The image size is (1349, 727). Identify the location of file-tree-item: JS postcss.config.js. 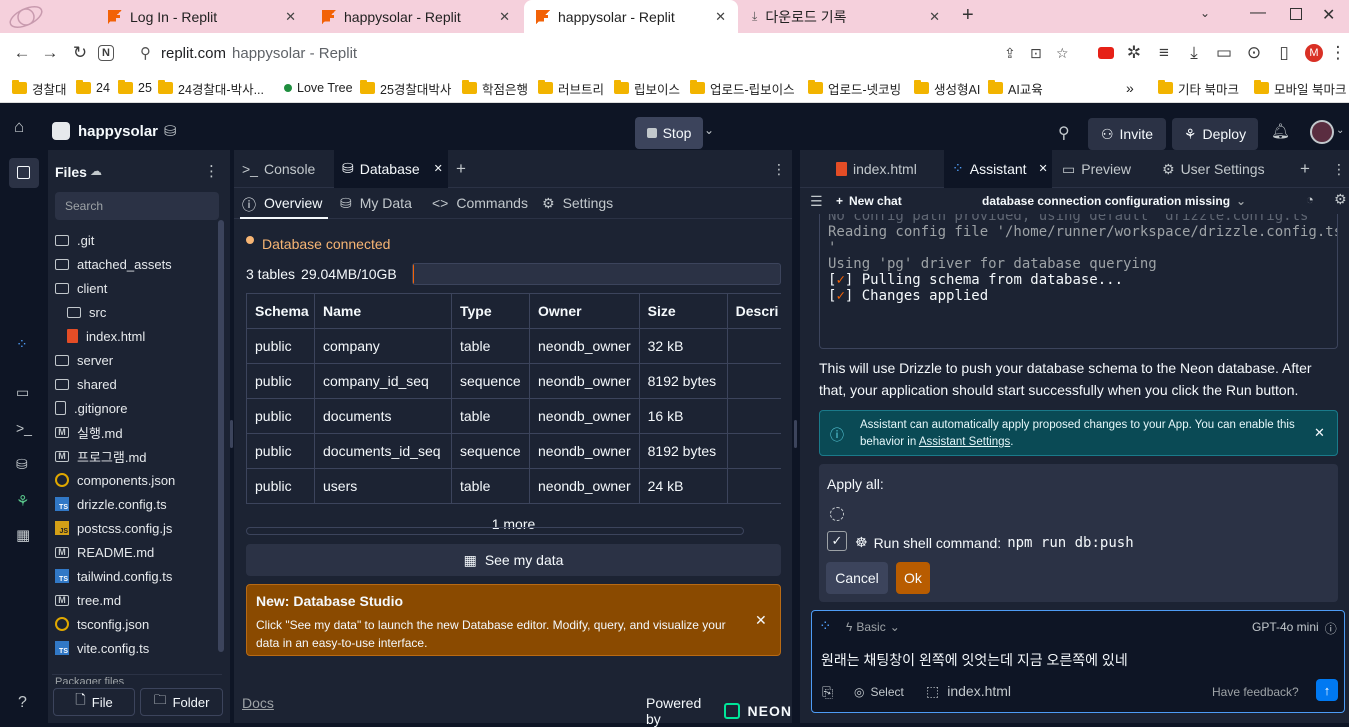
(113, 528).